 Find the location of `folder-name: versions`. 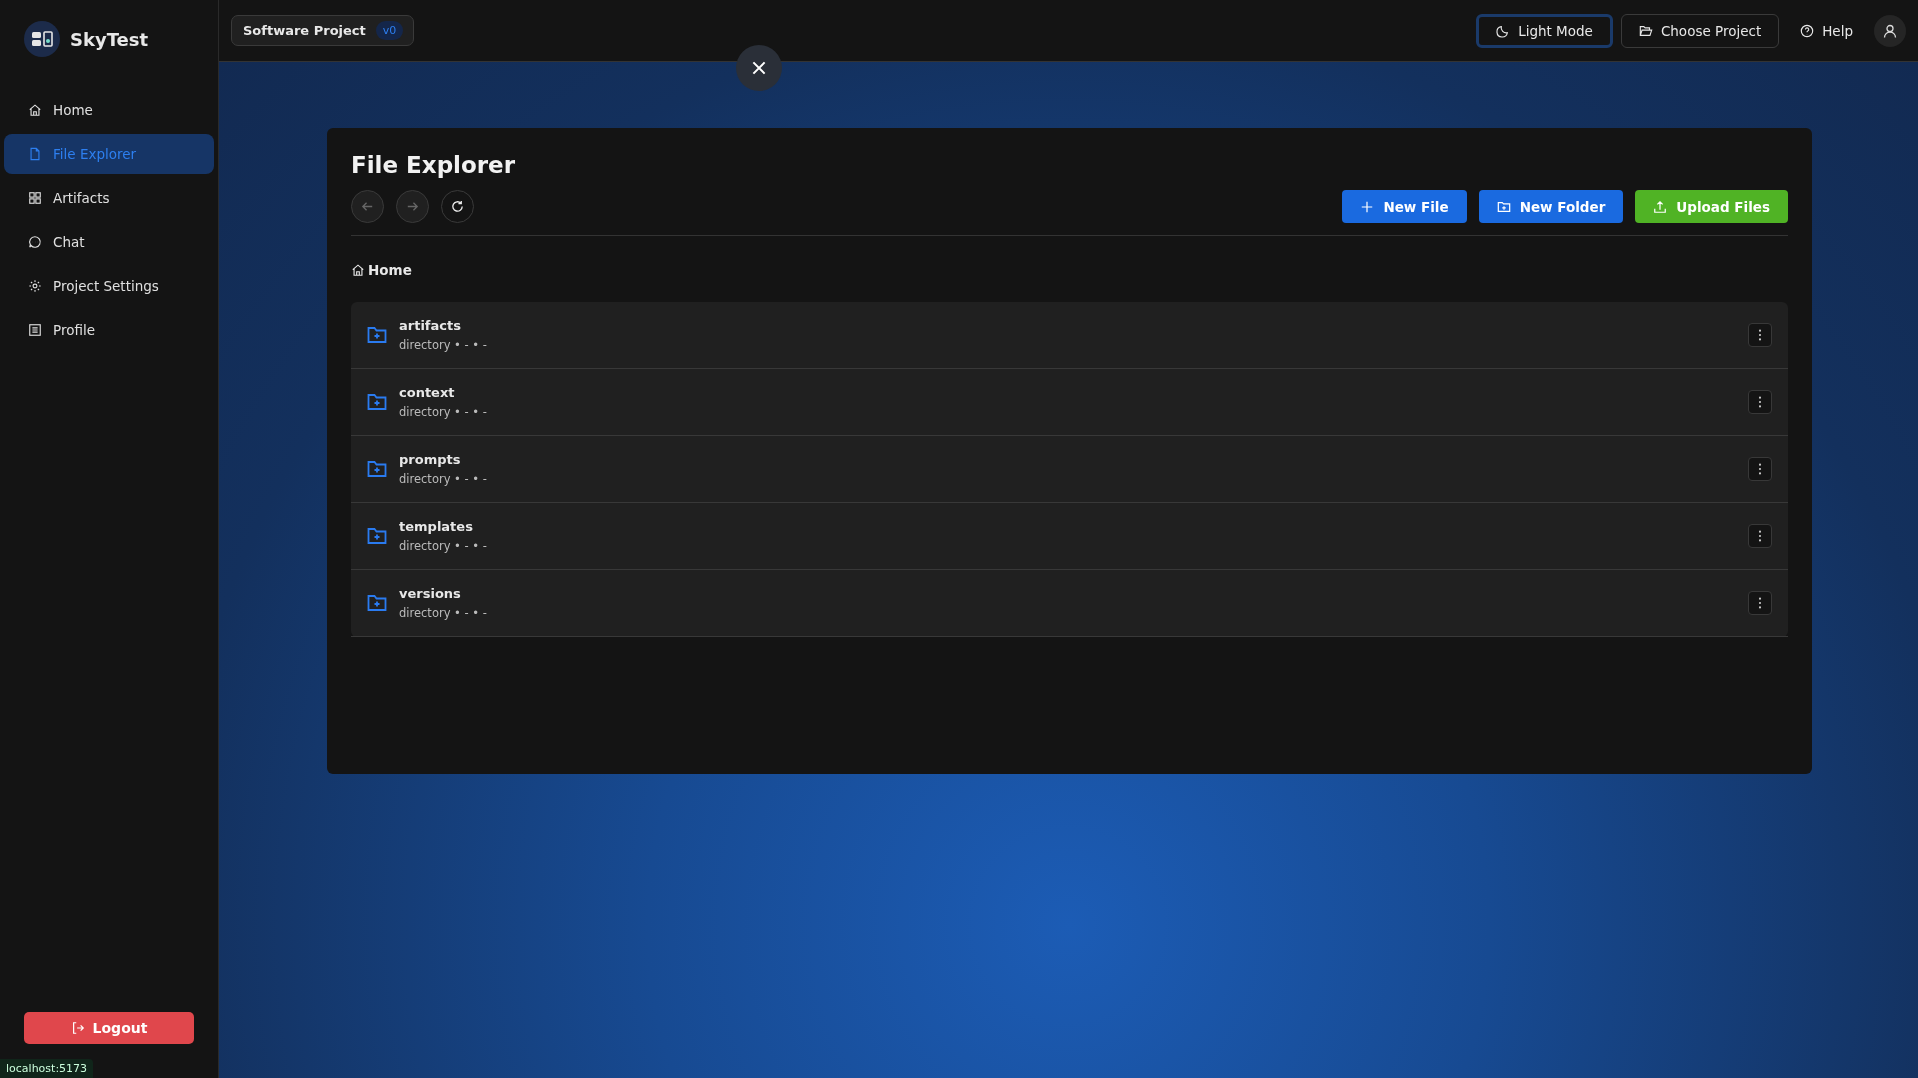

folder-name: versions is located at coordinates (430, 593).